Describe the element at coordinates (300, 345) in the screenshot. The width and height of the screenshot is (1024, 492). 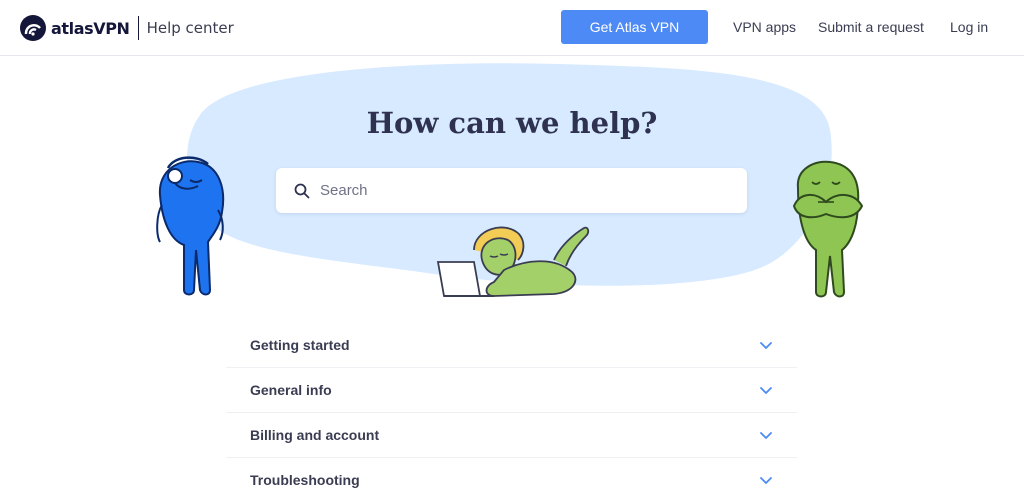
I see `category-label: Getting started` at that location.